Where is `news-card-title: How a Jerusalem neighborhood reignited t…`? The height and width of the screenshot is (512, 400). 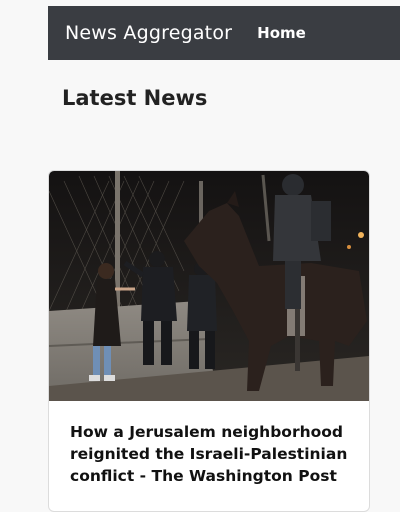
news-card-title: How a Jerusalem neighborhood reignited t… is located at coordinates (216, 454).